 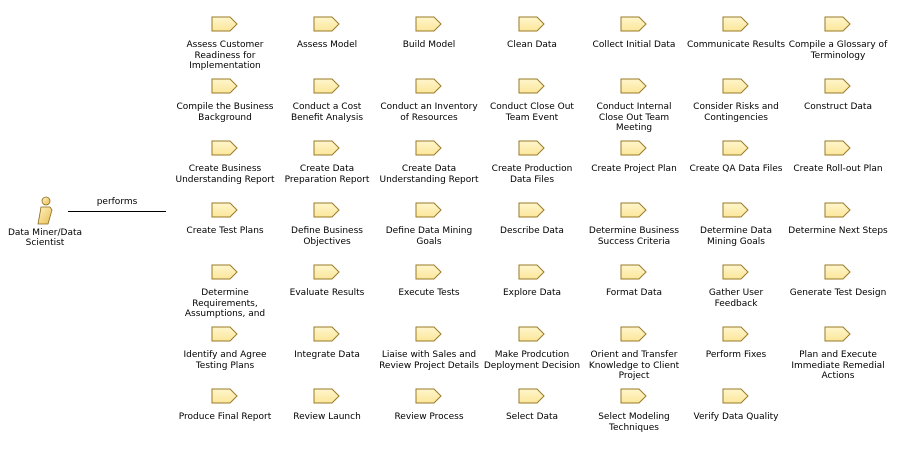 I want to click on task-node: Review Process, so click(x=429, y=418).